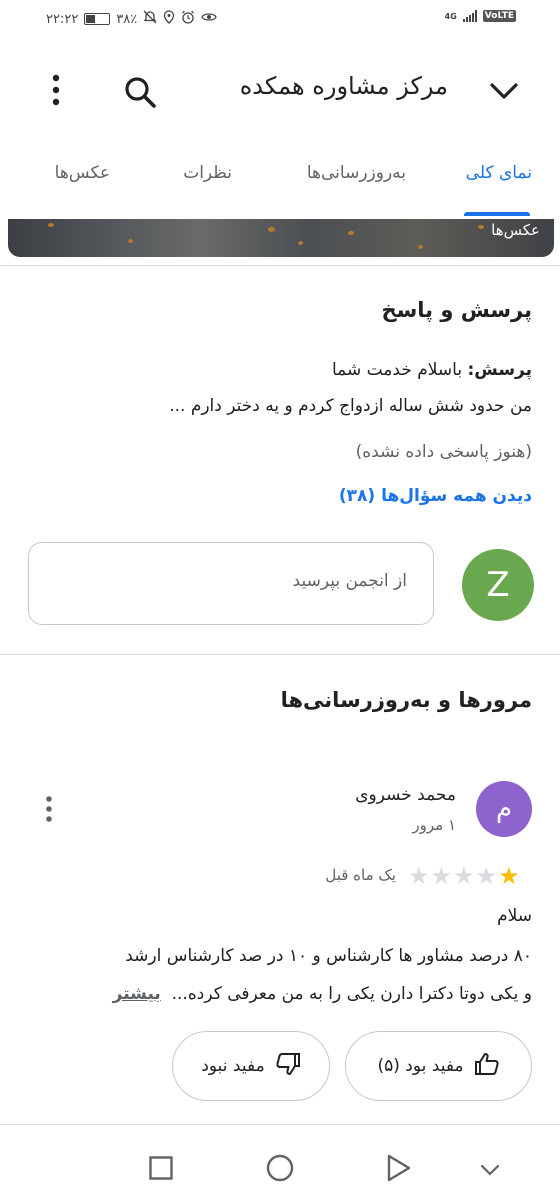  Describe the element at coordinates (434, 825) in the screenshot. I see `reviewer-meta: ۱ مرور` at that location.